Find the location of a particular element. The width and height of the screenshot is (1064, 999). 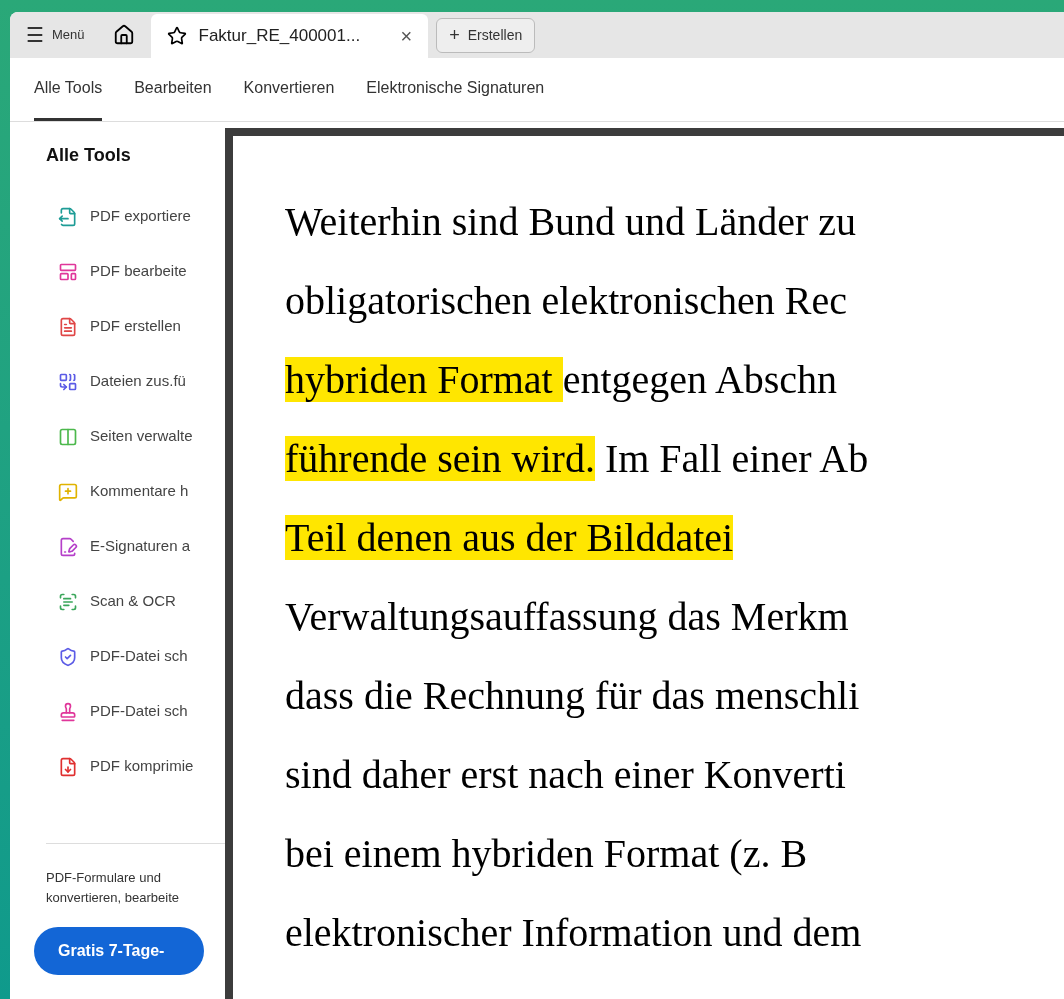

document-text: Verwaltungsauffassung das Merkm is located at coordinates (567, 616).